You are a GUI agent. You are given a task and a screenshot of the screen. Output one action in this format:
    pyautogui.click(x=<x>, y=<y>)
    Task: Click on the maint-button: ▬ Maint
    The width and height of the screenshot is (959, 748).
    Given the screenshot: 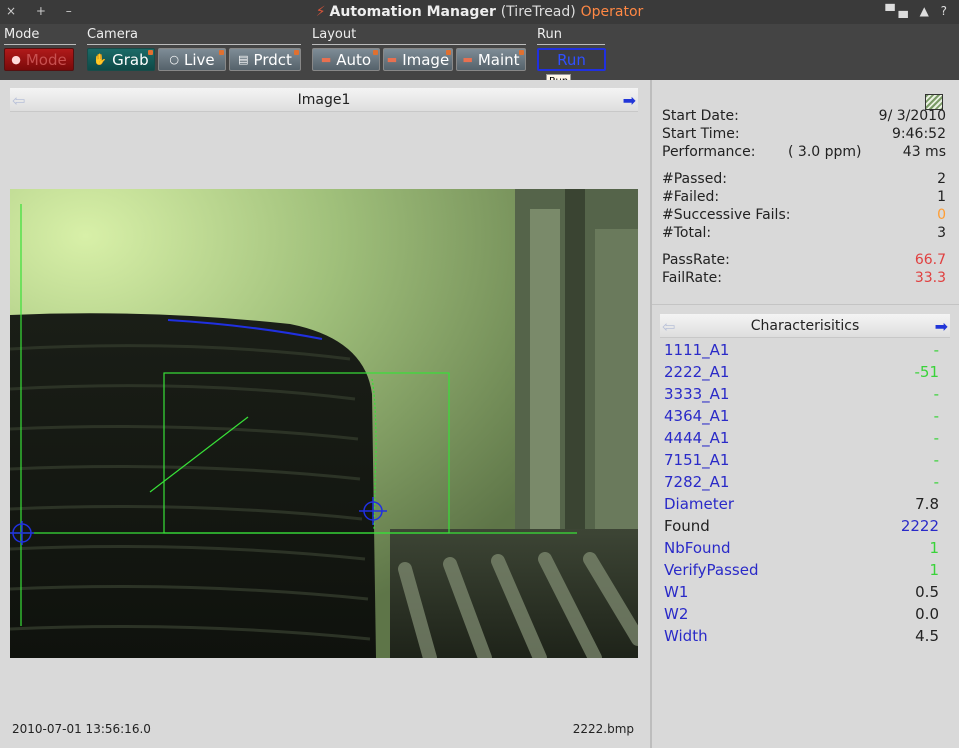 What is the action you would take?
    pyautogui.click(x=491, y=59)
    